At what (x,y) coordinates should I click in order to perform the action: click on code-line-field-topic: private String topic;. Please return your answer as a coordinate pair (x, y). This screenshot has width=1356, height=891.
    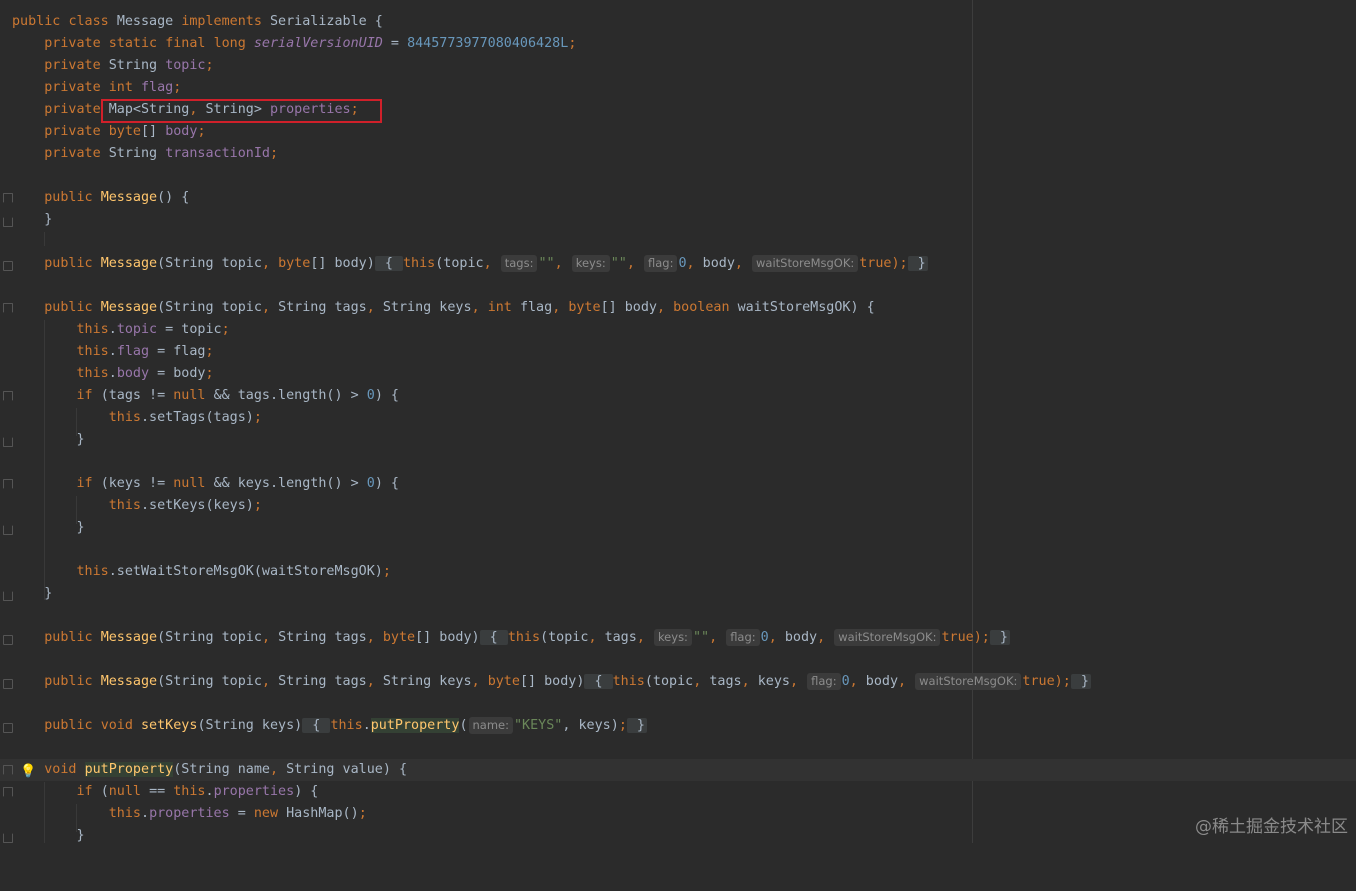
    Looking at the image, I should click on (678, 66).